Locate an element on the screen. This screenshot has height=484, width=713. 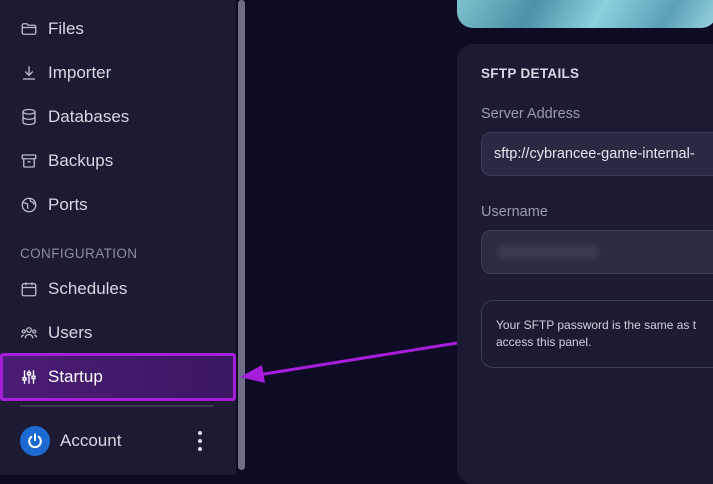
account-label: Account is located at coordinates (91, 440).